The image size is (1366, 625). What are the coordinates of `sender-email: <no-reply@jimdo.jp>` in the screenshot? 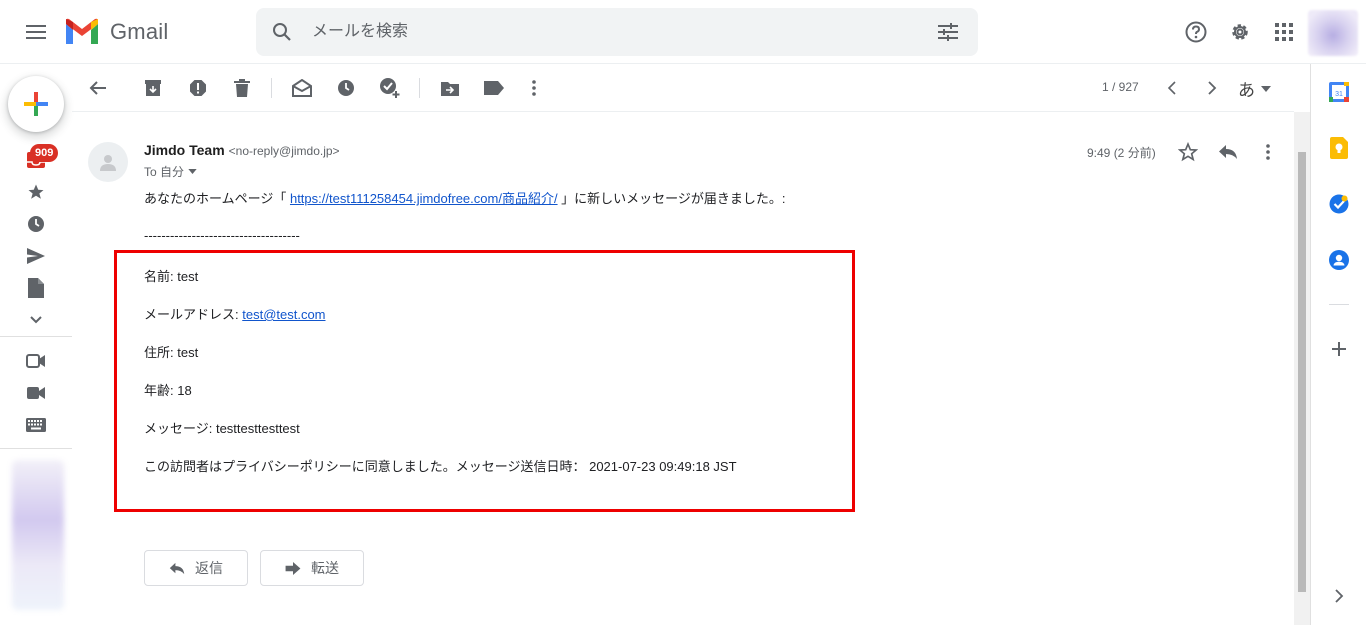 It's located at (284, 151).